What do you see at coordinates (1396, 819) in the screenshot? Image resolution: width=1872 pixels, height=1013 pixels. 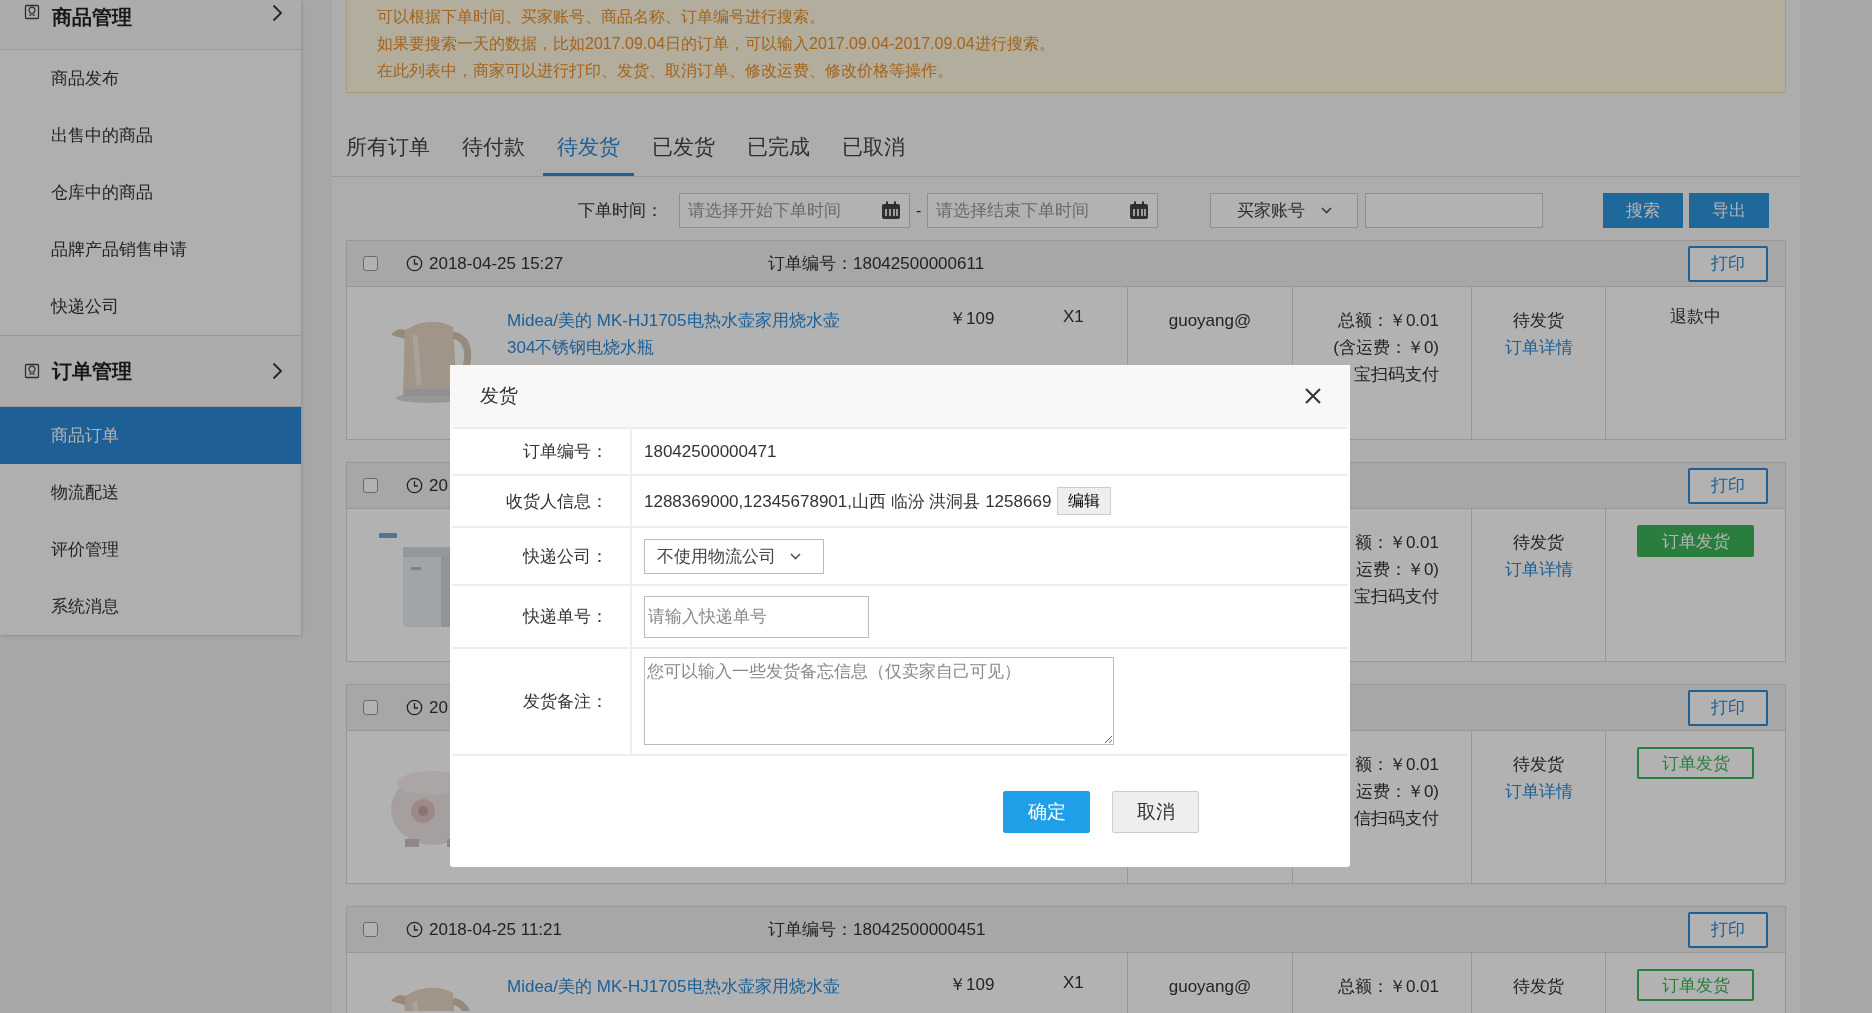 I see `amount-text: 信扫码支付` at bounding box center [1396, 819].